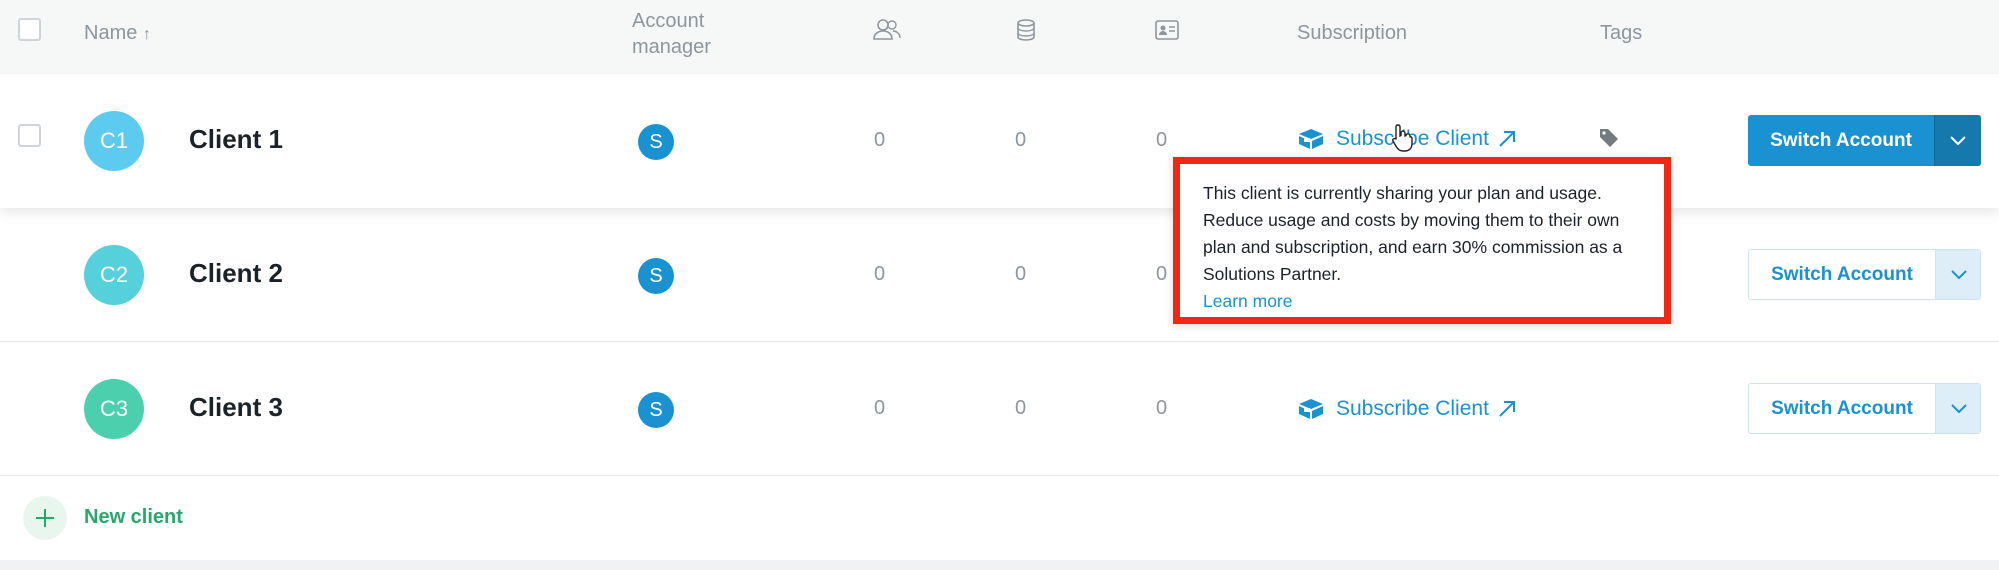 This screenshot has width=1999, height=570. What do you see at coordinates (111, 33) in the screenshot?
I see `name-header-label: Name` at bounding box center [111, 33].